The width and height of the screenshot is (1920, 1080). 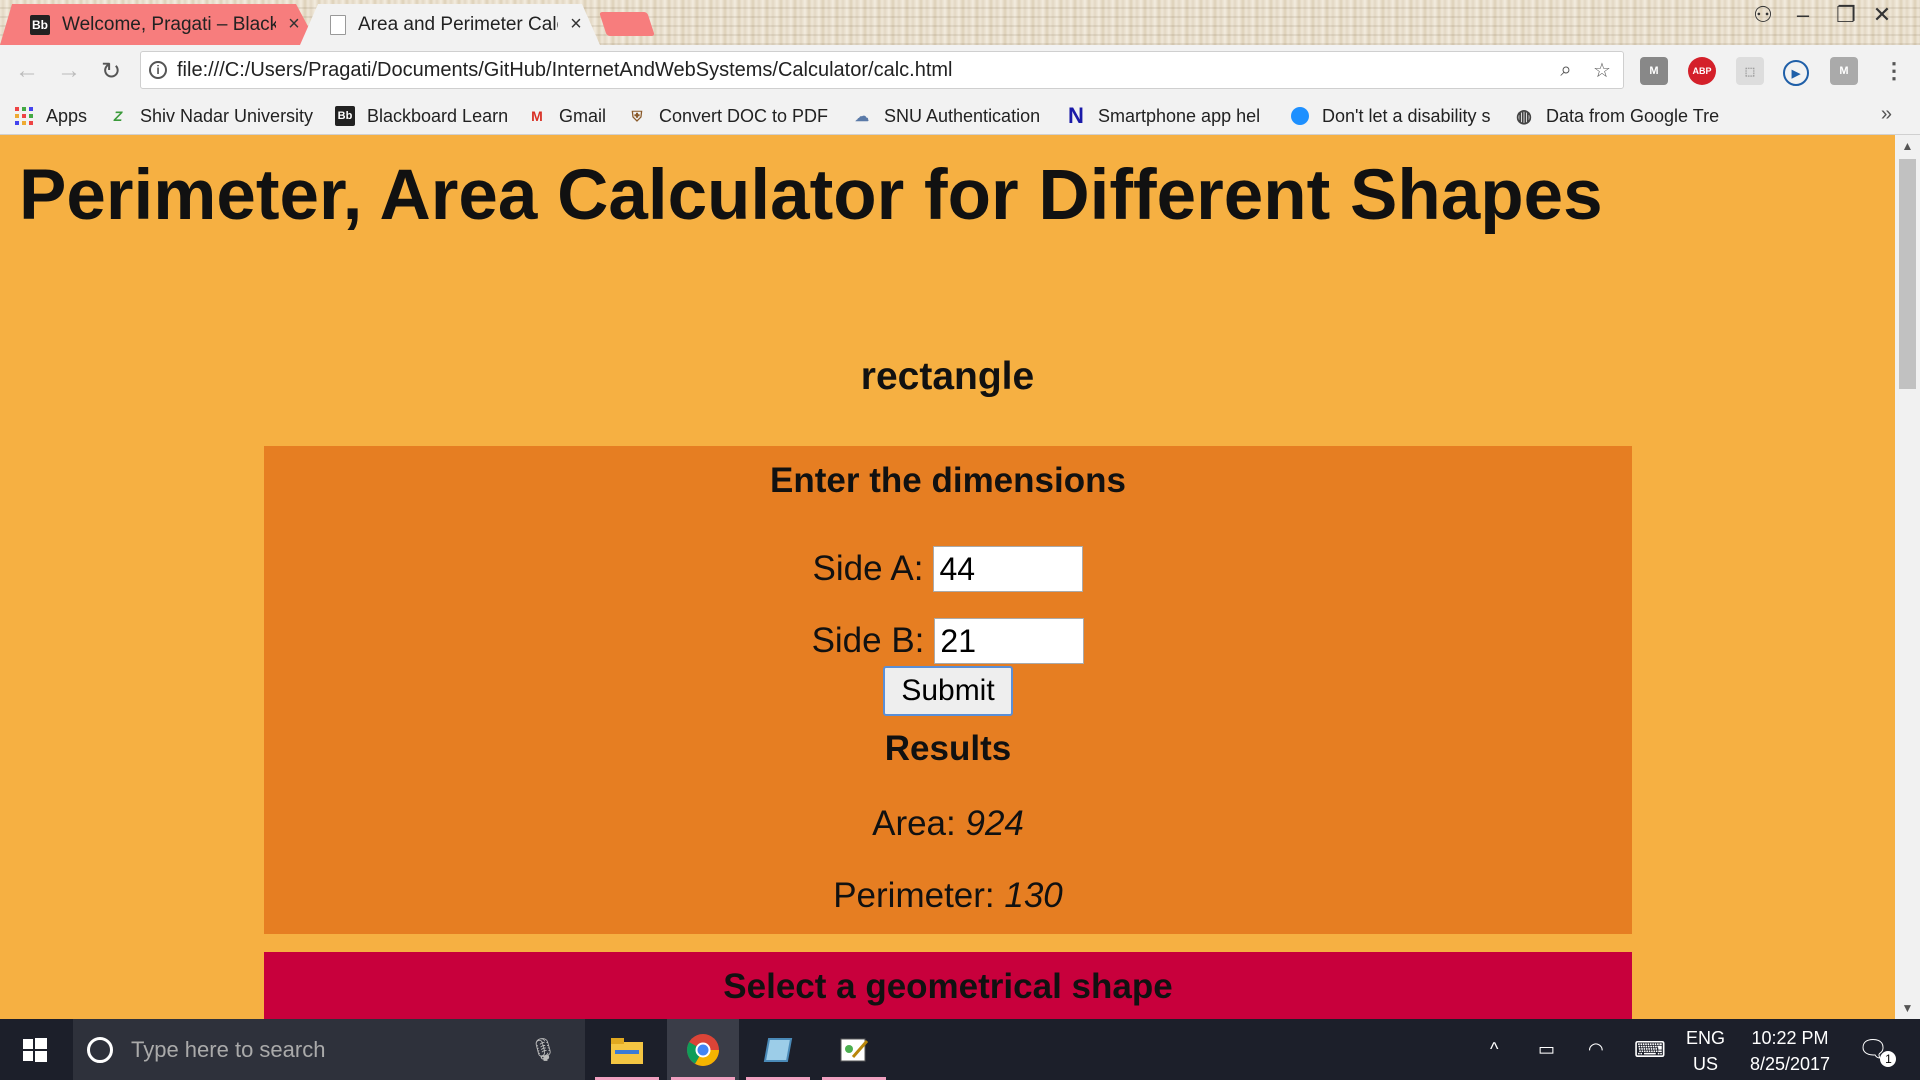 I want to click on area-result: Area: 924, so click(x=948, y=824).